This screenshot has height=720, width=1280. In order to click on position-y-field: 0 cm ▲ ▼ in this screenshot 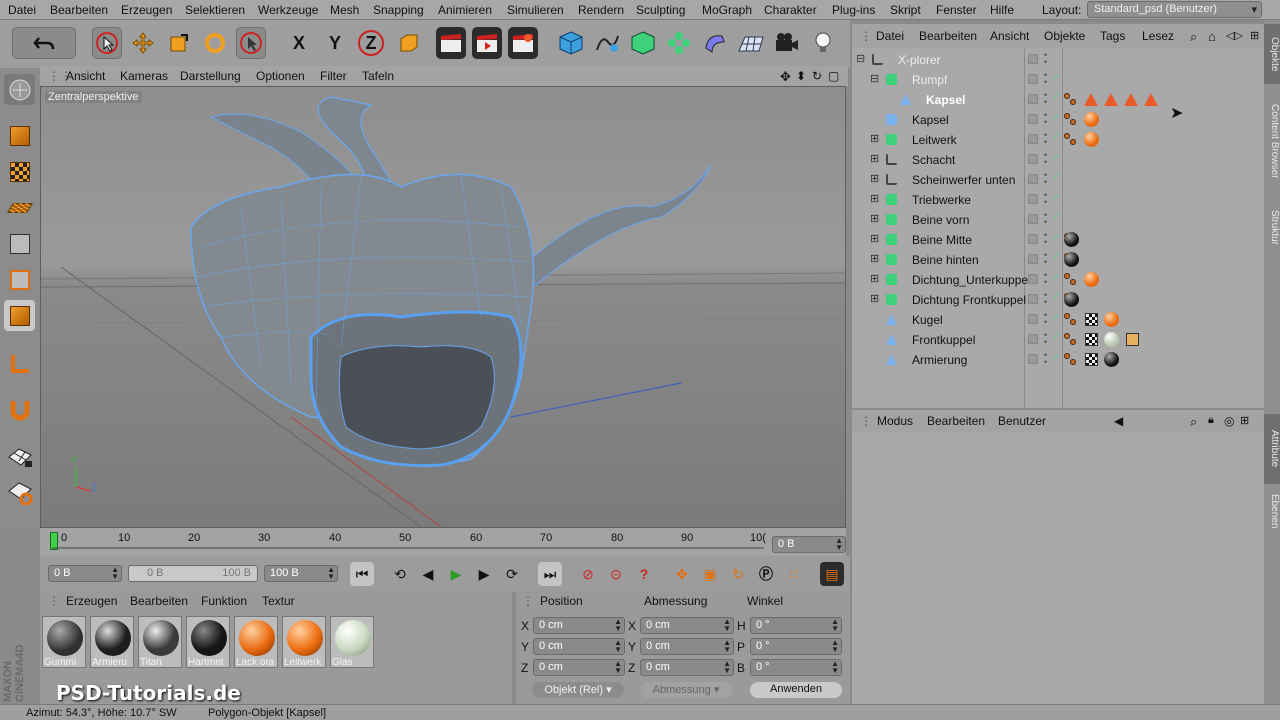, I will do `click(579, 646)`.